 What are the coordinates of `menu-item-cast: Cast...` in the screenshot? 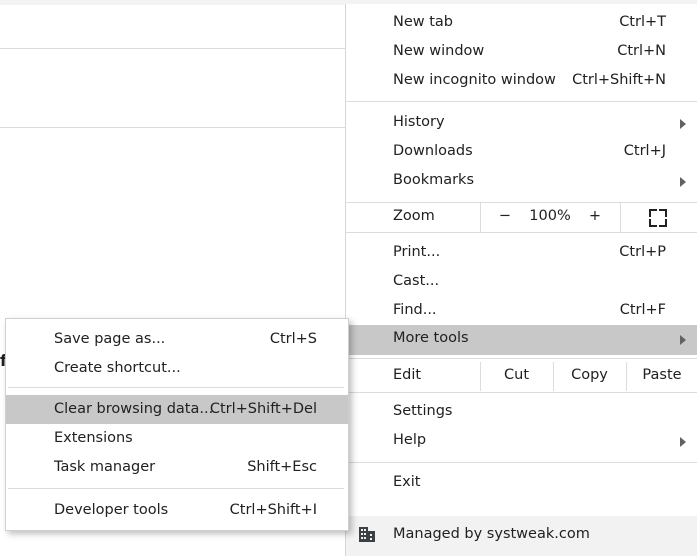 It's located at (521, 282).